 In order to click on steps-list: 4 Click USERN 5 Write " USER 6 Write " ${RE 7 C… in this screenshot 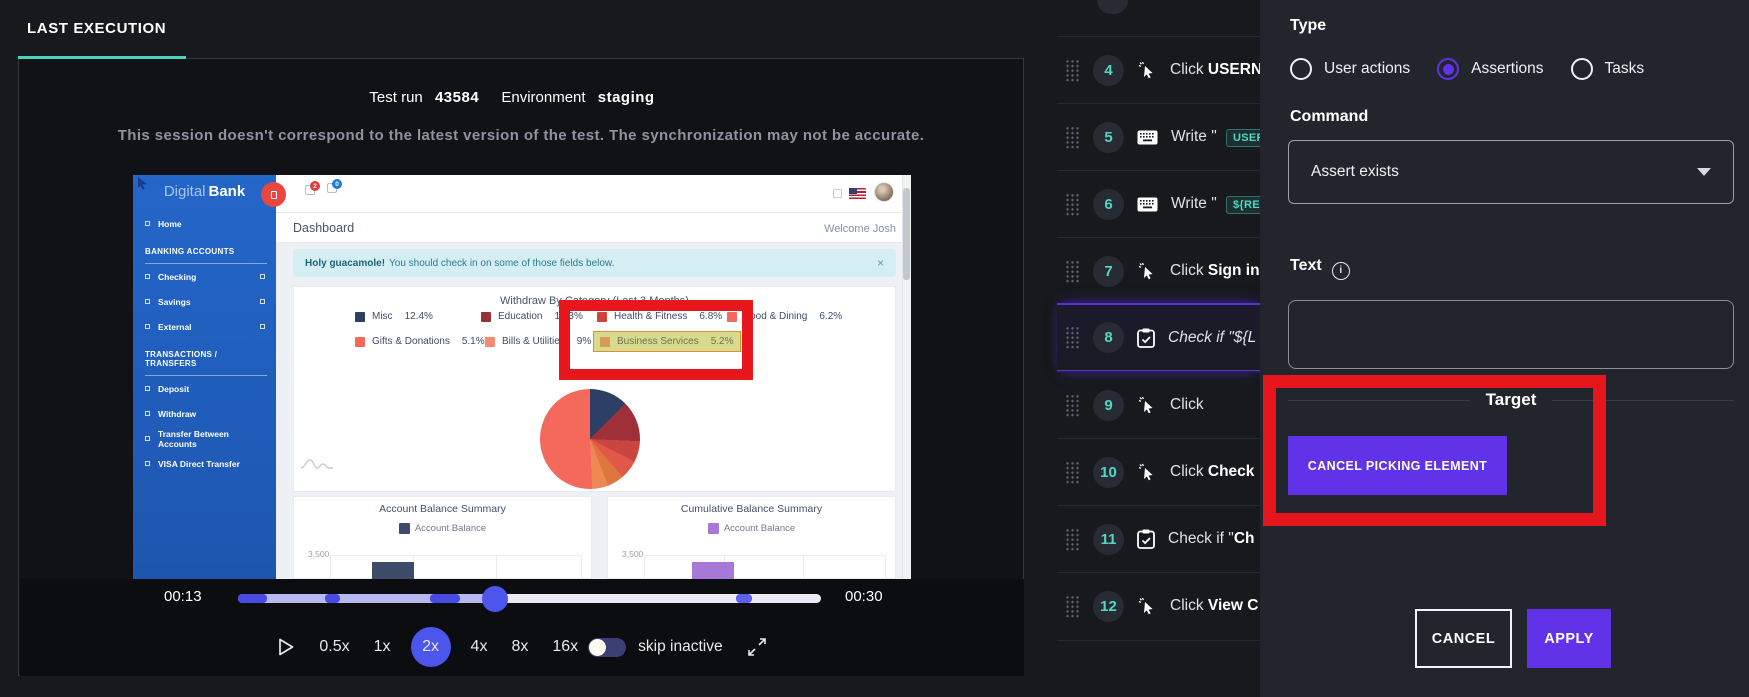, I will do `click(1142, 348)`.